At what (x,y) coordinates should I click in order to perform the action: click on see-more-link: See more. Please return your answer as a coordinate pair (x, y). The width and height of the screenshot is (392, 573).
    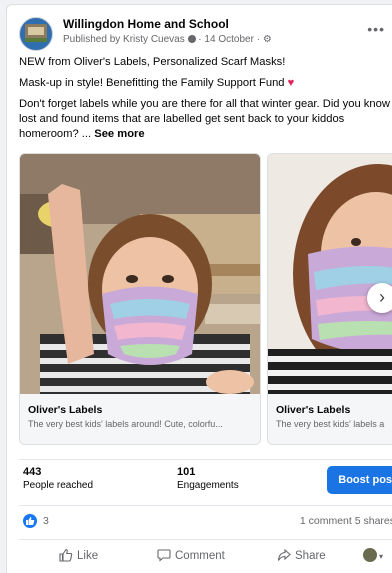
    Looking at the image, I should click on (119, 134).